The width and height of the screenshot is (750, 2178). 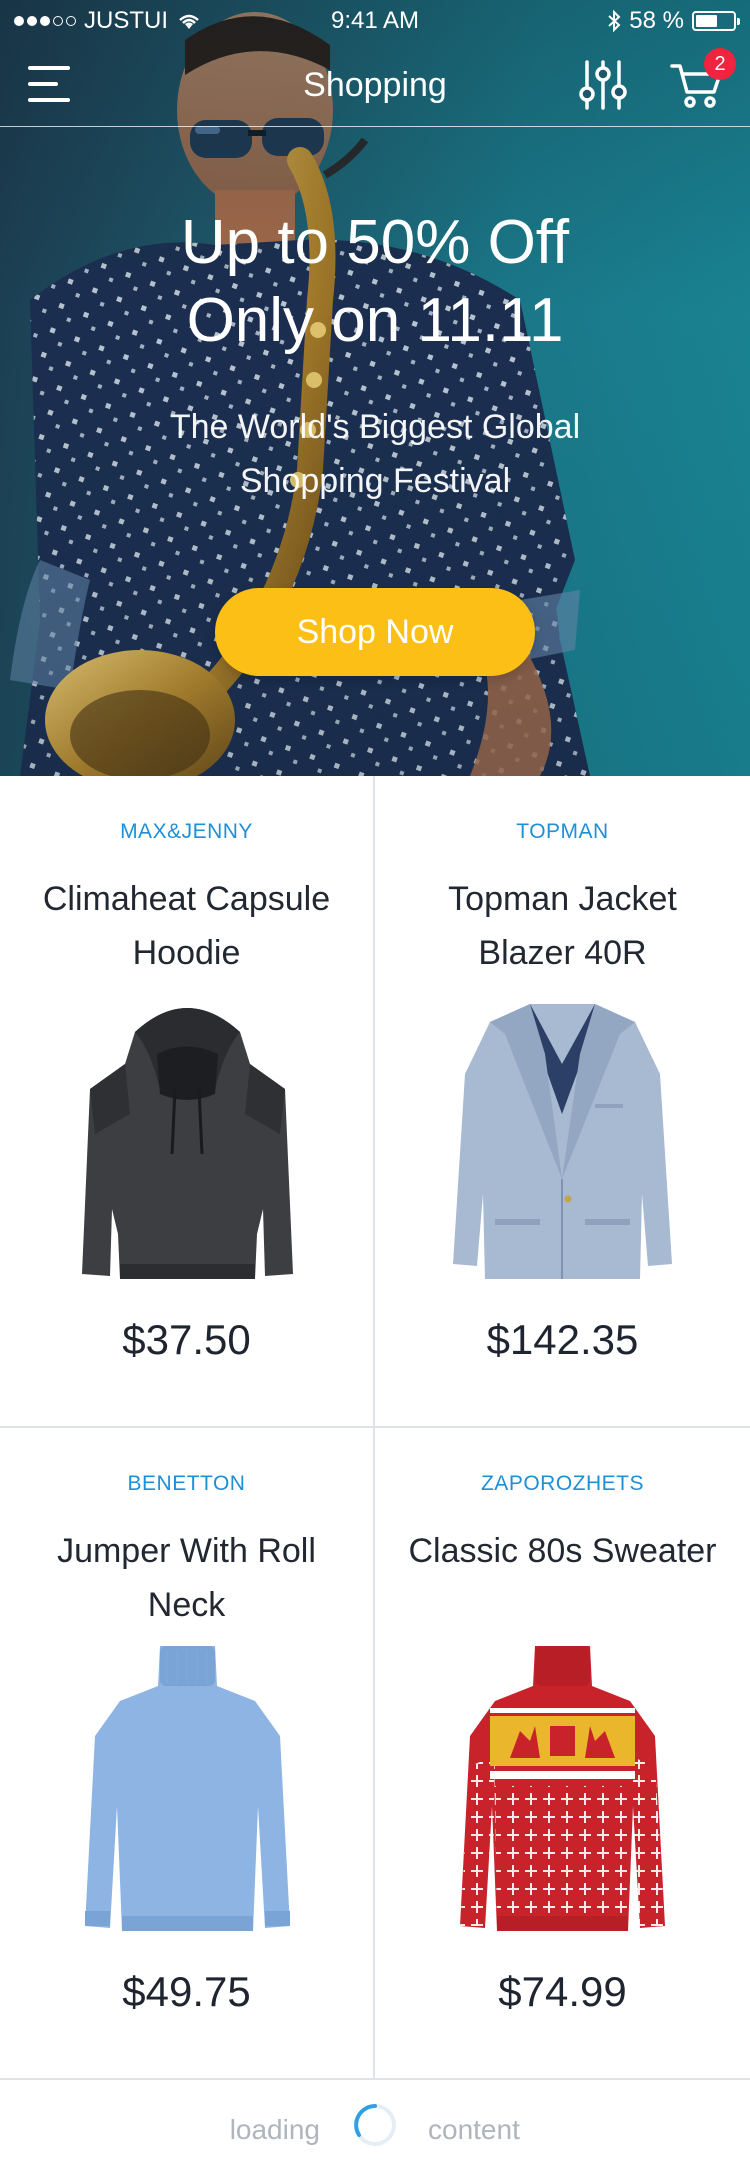 I want to click on shopping-cart-button: 2, so click(x=703, y=81).